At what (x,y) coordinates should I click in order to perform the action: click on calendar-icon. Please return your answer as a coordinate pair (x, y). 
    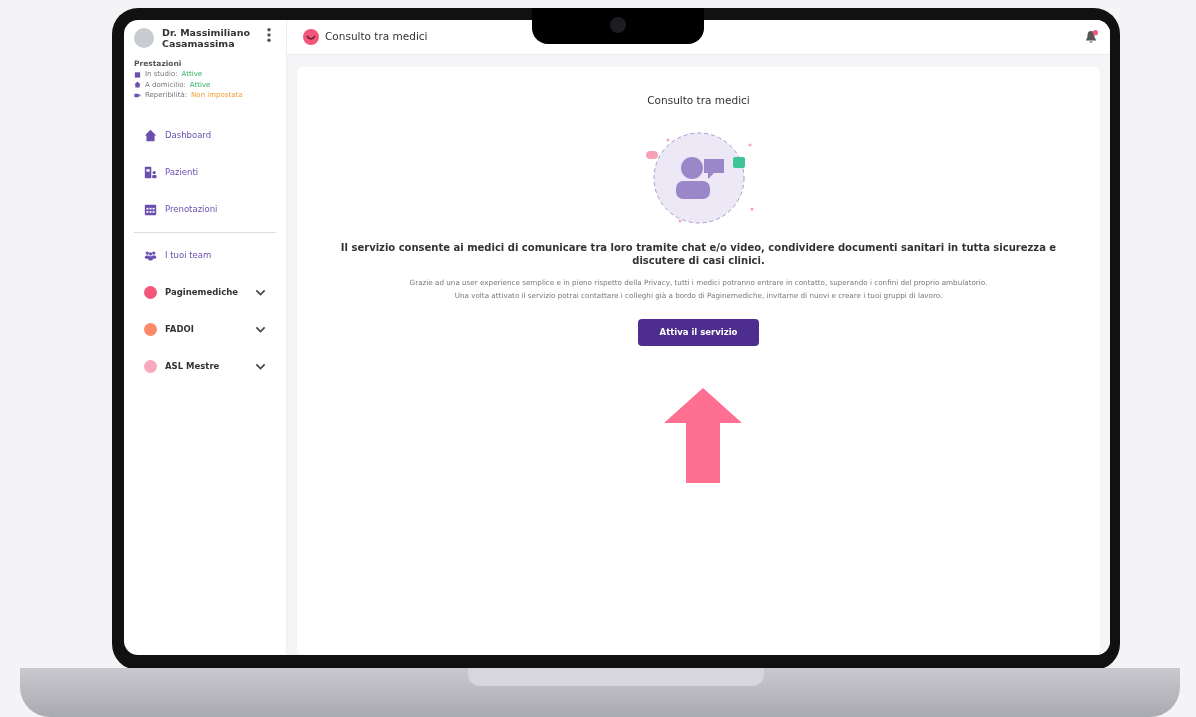
    Looking at the image, I should click on (150, 209).